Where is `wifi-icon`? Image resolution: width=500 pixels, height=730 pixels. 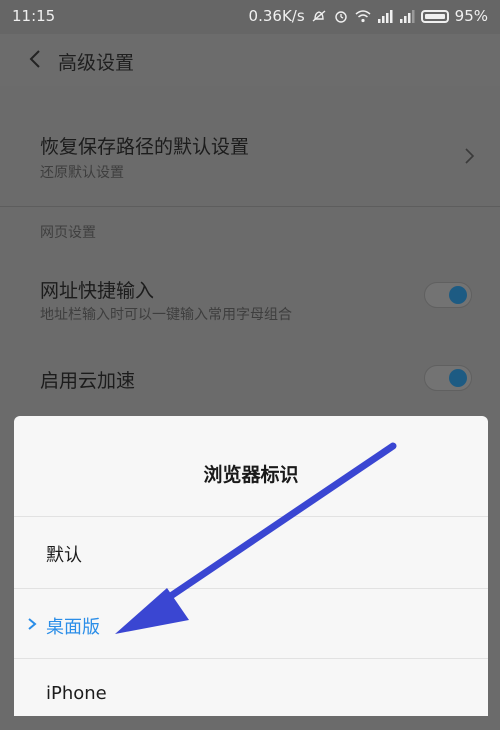 wifi-icon is located at coordinates (363, 16).